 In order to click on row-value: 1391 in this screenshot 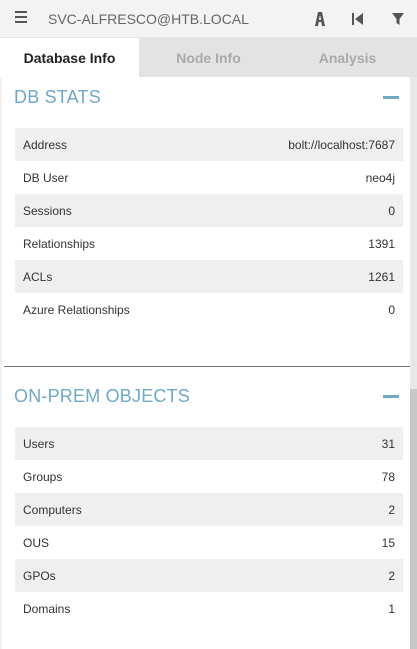, I will do `click(381, 243)`.